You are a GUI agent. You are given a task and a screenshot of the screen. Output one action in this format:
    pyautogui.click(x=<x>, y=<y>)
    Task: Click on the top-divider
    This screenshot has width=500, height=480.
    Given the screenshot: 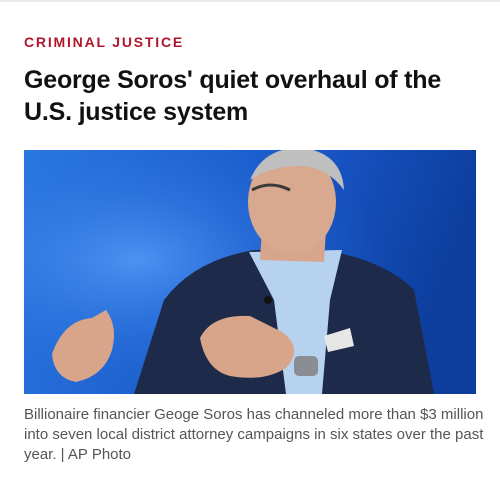 What is the action you would take?
    pyautogui.click(x=250, y=1)
    